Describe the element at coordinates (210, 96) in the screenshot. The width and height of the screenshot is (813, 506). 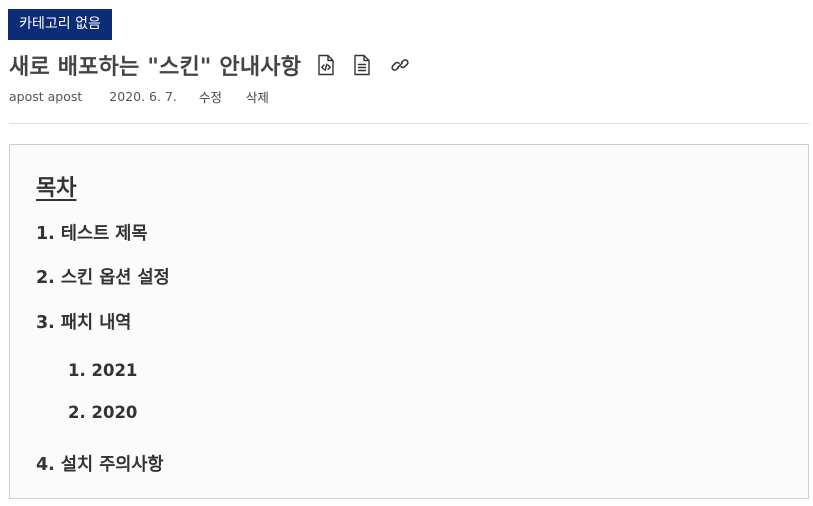
I see `edit-link: 수정` at that location.